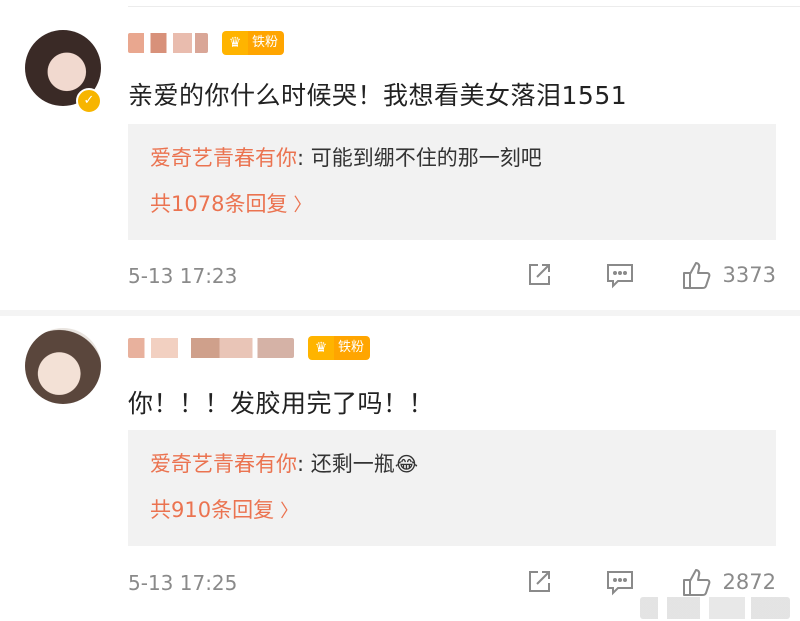 The image size is (800, 621). What do you see at coordinates (419, 158) in the screenshot?
I see `reply-text: : 可能到绷不住的那一刻吧` at bounding box center [419, 158].